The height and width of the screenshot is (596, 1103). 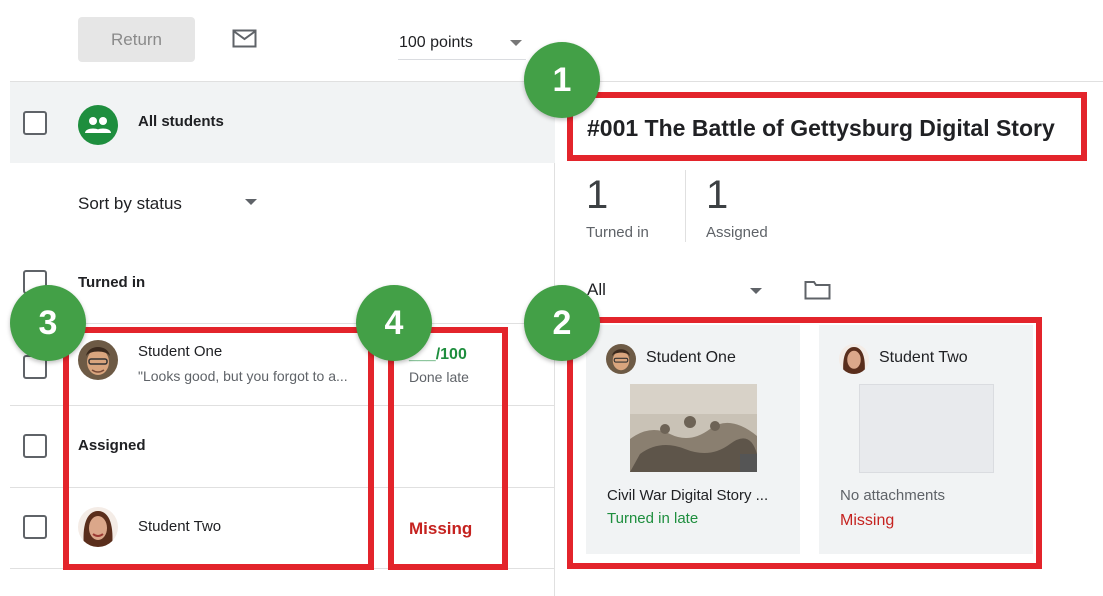 What do you see at coordinates (218, 448) in the screenshot?
I see `annotation-box-students` at bounding box center [218, 448].